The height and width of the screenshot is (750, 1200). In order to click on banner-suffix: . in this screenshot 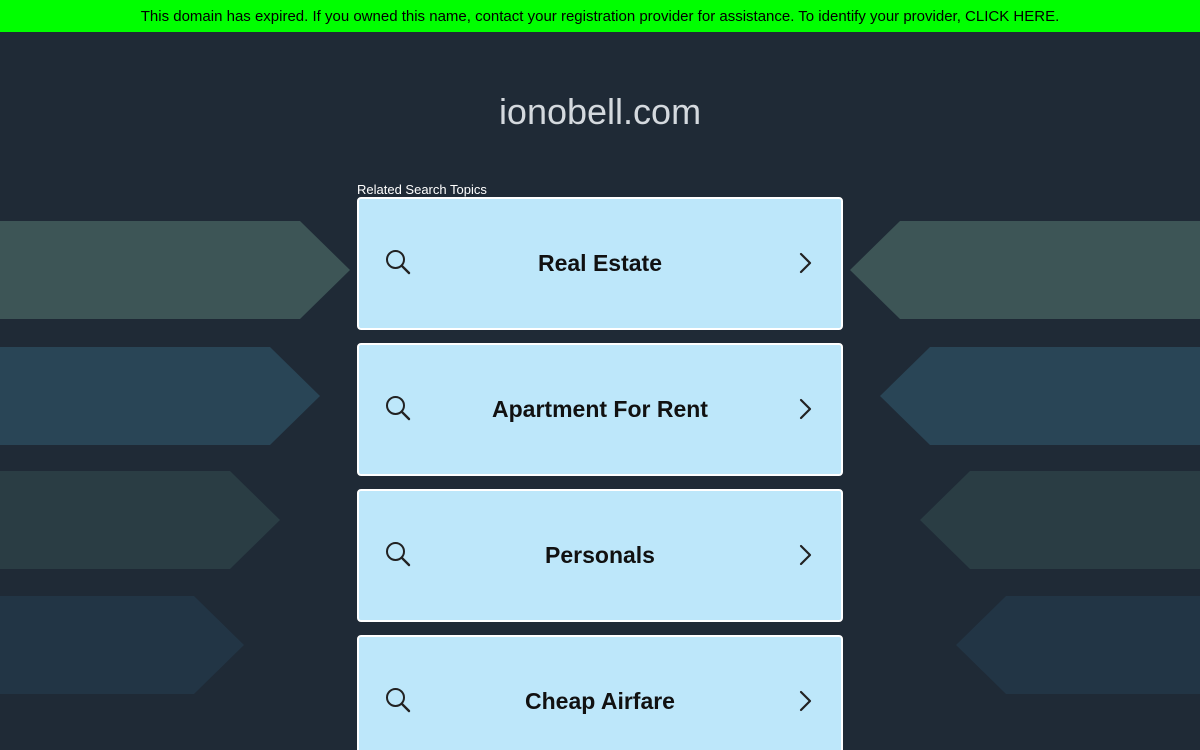, I will do `click(1057, 16)`.